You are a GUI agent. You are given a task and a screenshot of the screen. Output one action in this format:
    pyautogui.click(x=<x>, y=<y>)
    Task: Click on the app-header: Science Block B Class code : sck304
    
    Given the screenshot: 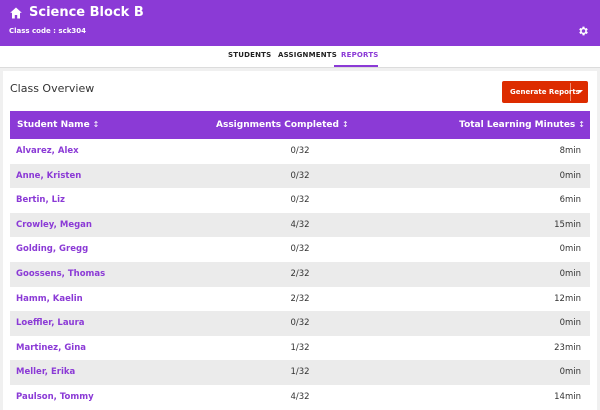 What is the action you would take?
    pyautogui.click(x=300, y=23)
    